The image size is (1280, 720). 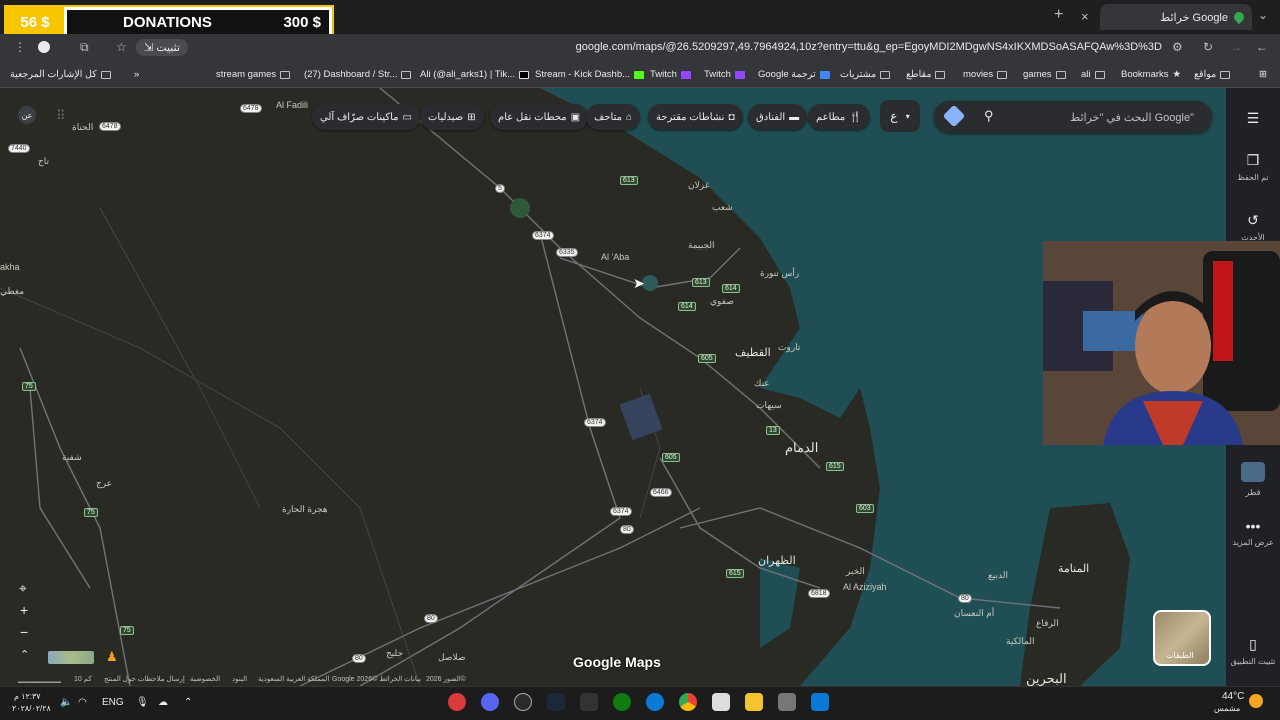 What do you see at coordinates (1262, 47) in the screenshot?
I see `back-icon: ←` at bounding box center [1262, 47].